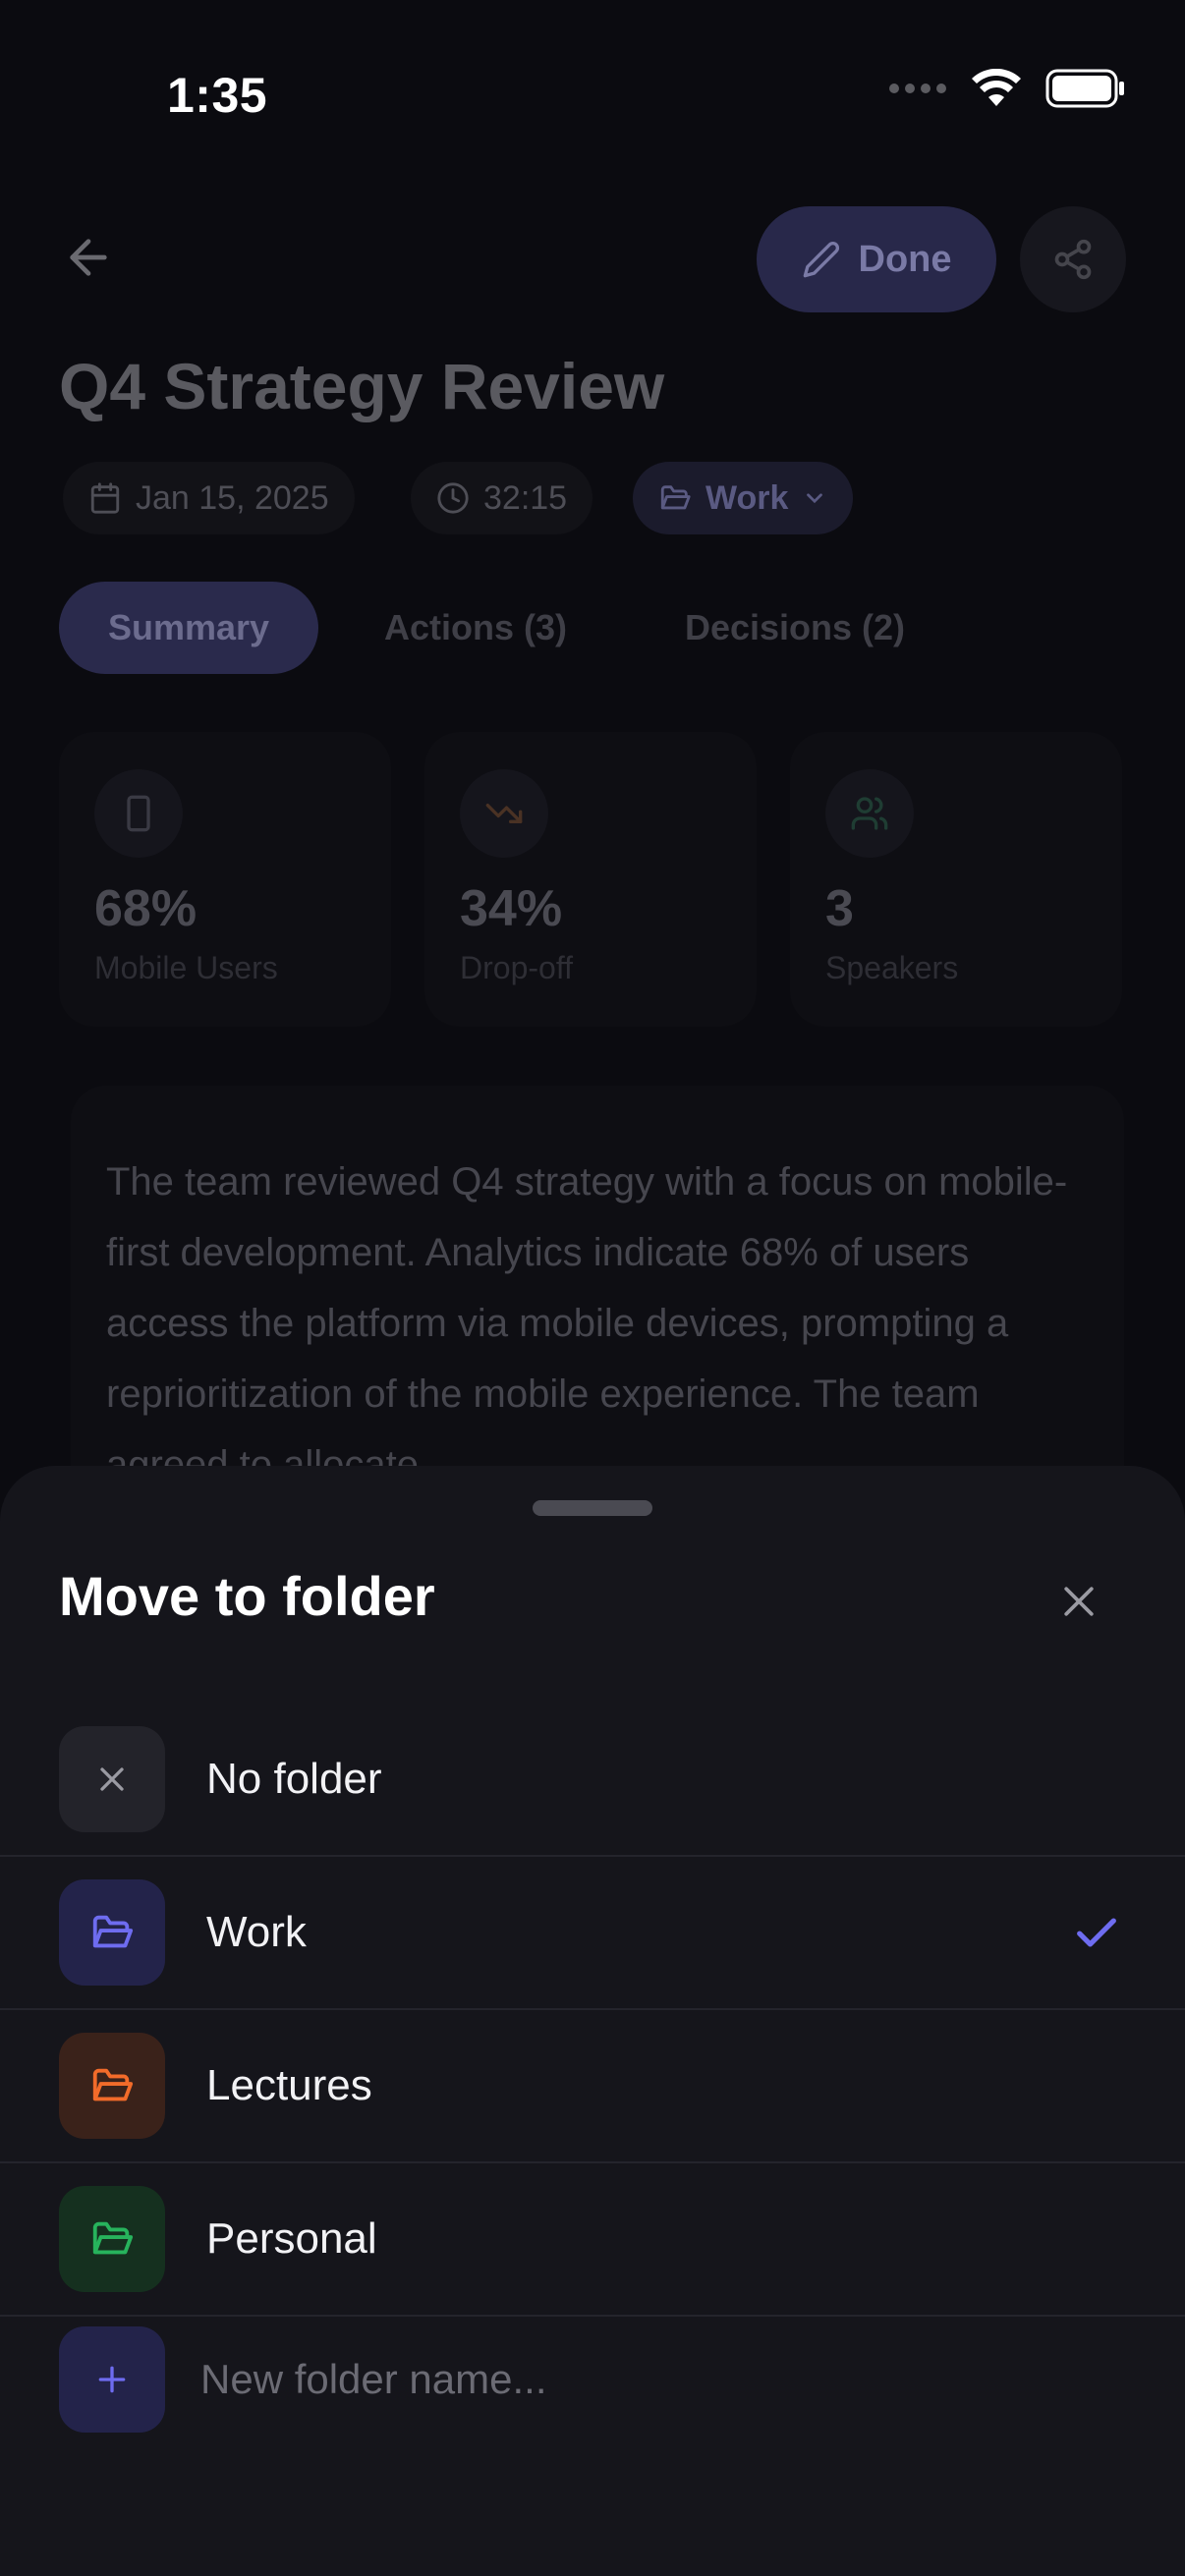 This screenshot has height=2576, width=1185. I want to click on folder-chip-label: Work, so click(747, 497).